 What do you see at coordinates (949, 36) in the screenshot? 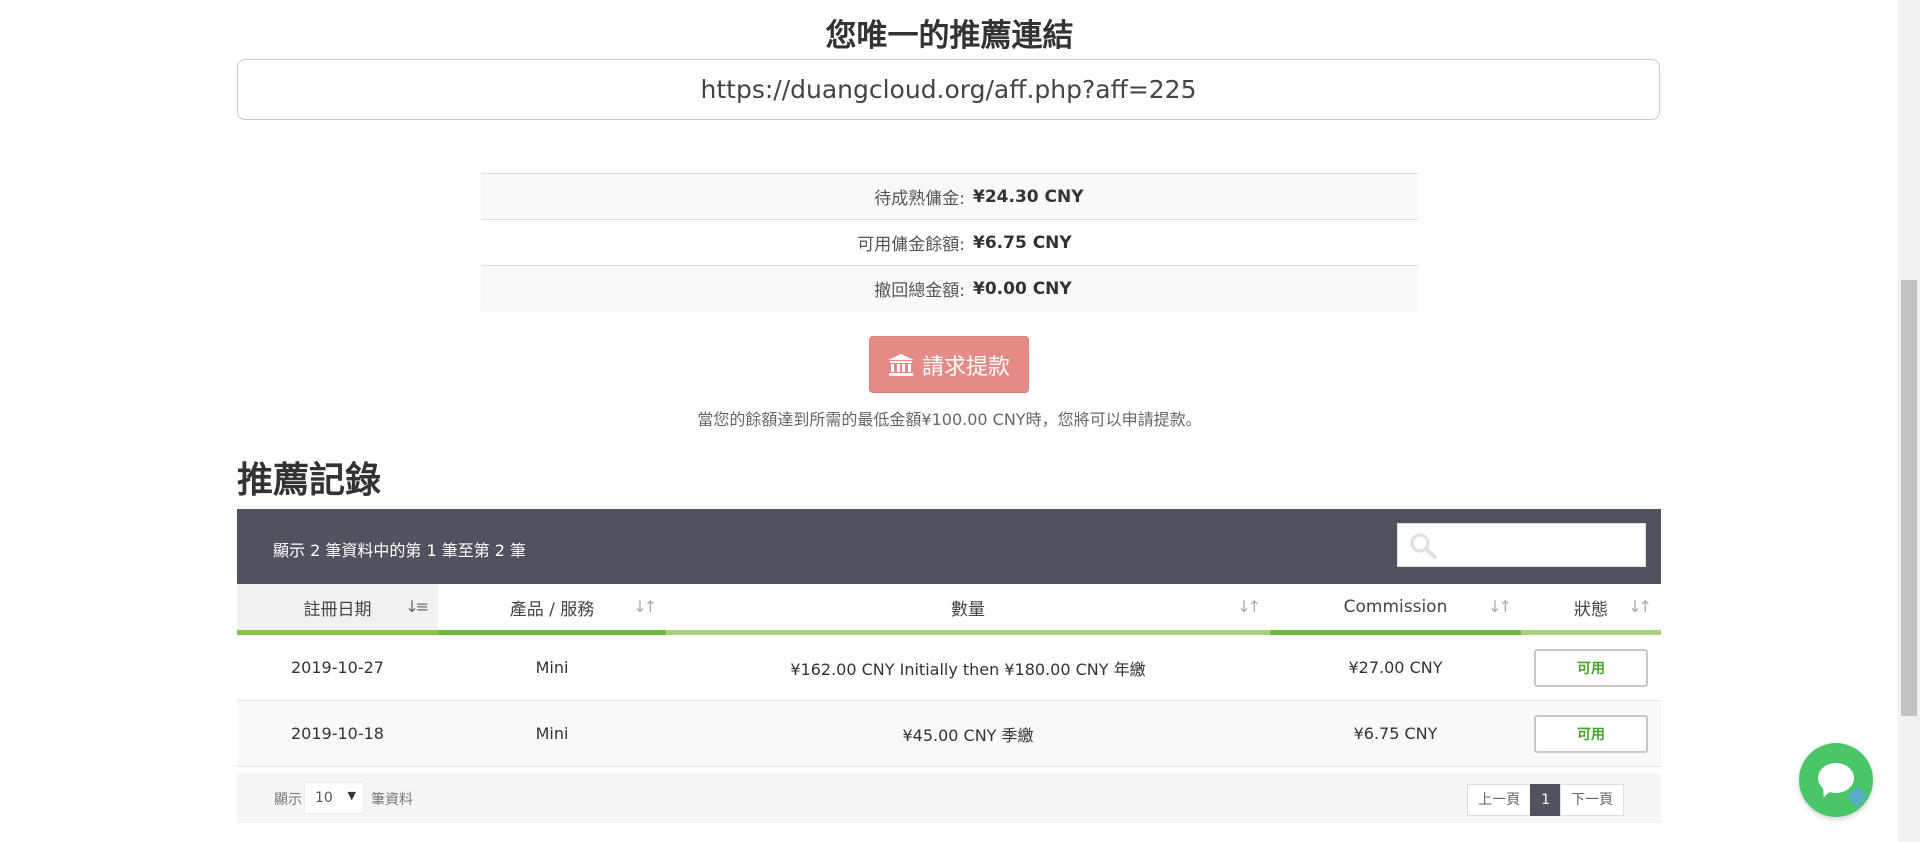
I see `referral-title: 您唯一的推薦連結` at bounding box center [949, 36].